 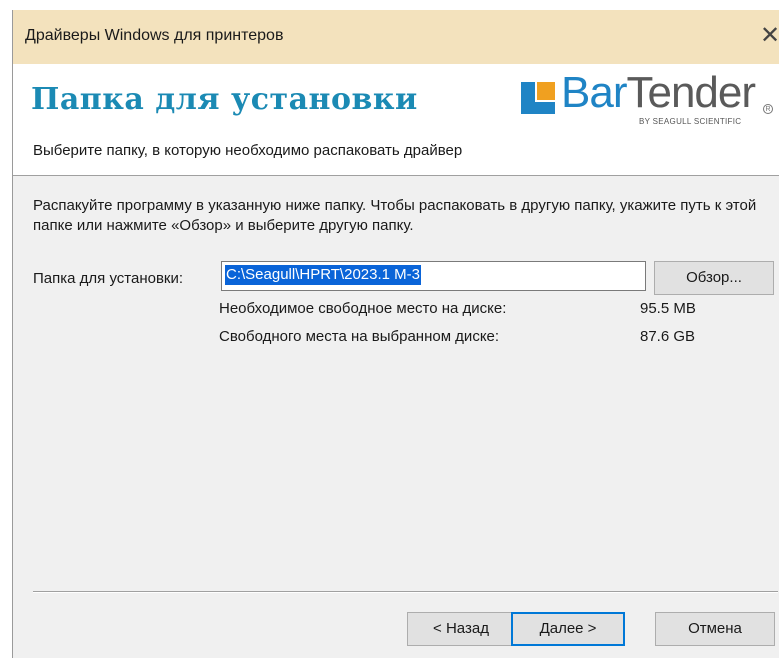 I want to click on required-space-label: Необходимое свободное место на диске:, so click(x=363, y=308).